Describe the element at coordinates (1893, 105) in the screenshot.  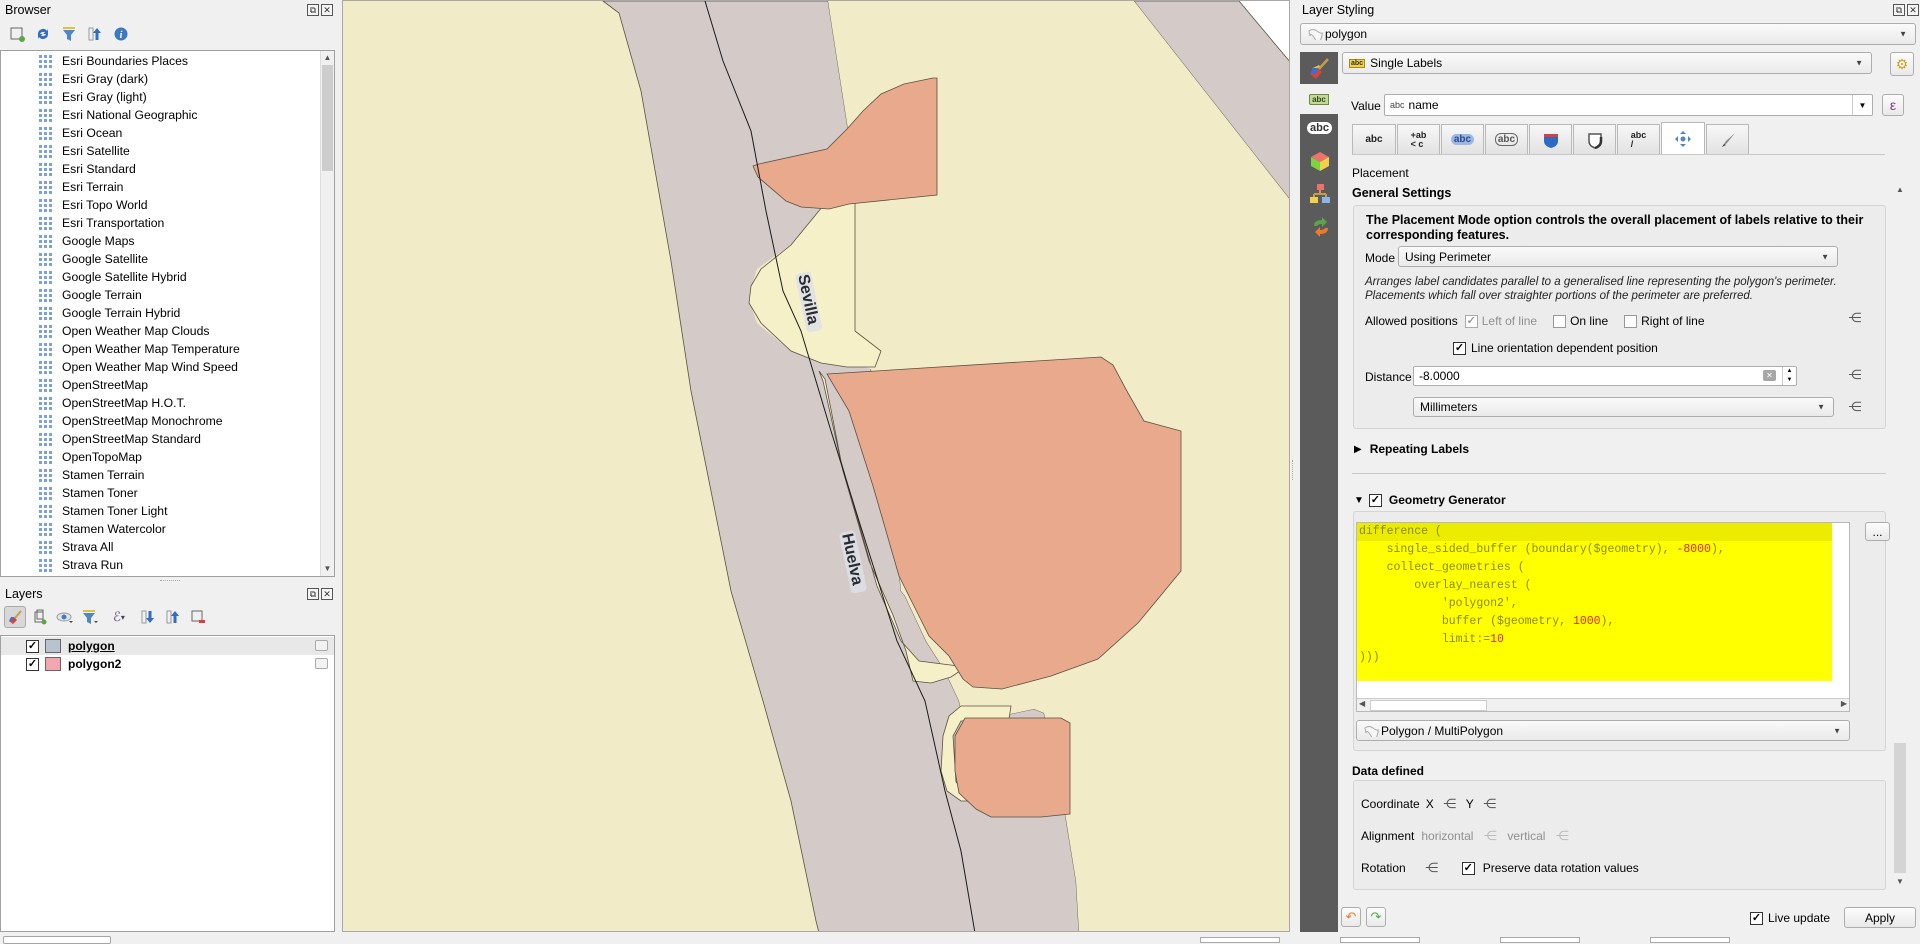
I see `expression-button: ε` at that location.